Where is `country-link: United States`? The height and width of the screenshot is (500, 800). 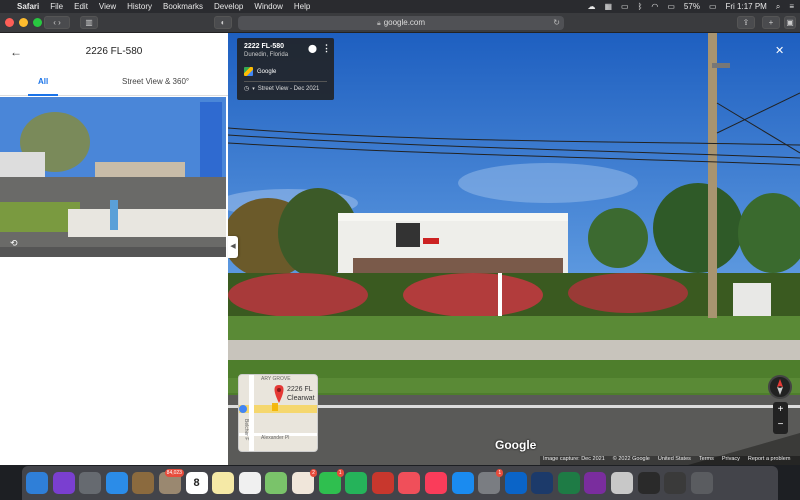 country-link: United States is located at coordinates (674, 460).